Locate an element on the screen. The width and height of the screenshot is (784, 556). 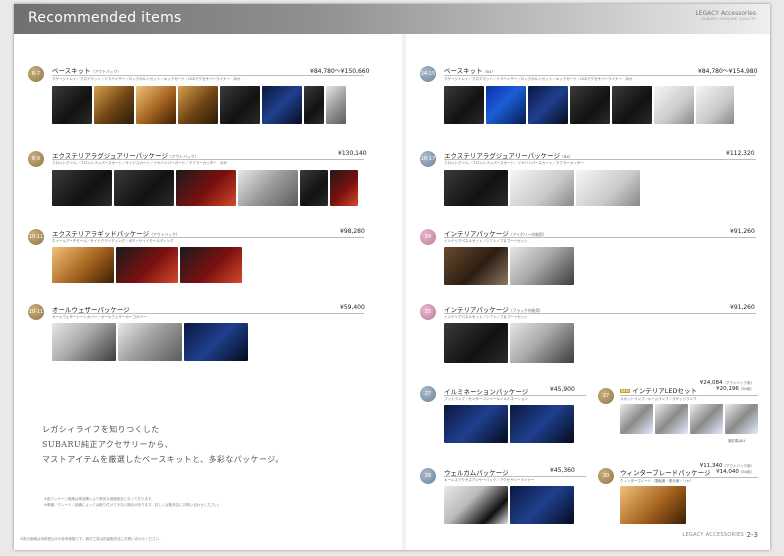
item-description: ホイールアーチモール／サイドクラッディング／ボディサイドモールディング is located at coordinates (113, 241).